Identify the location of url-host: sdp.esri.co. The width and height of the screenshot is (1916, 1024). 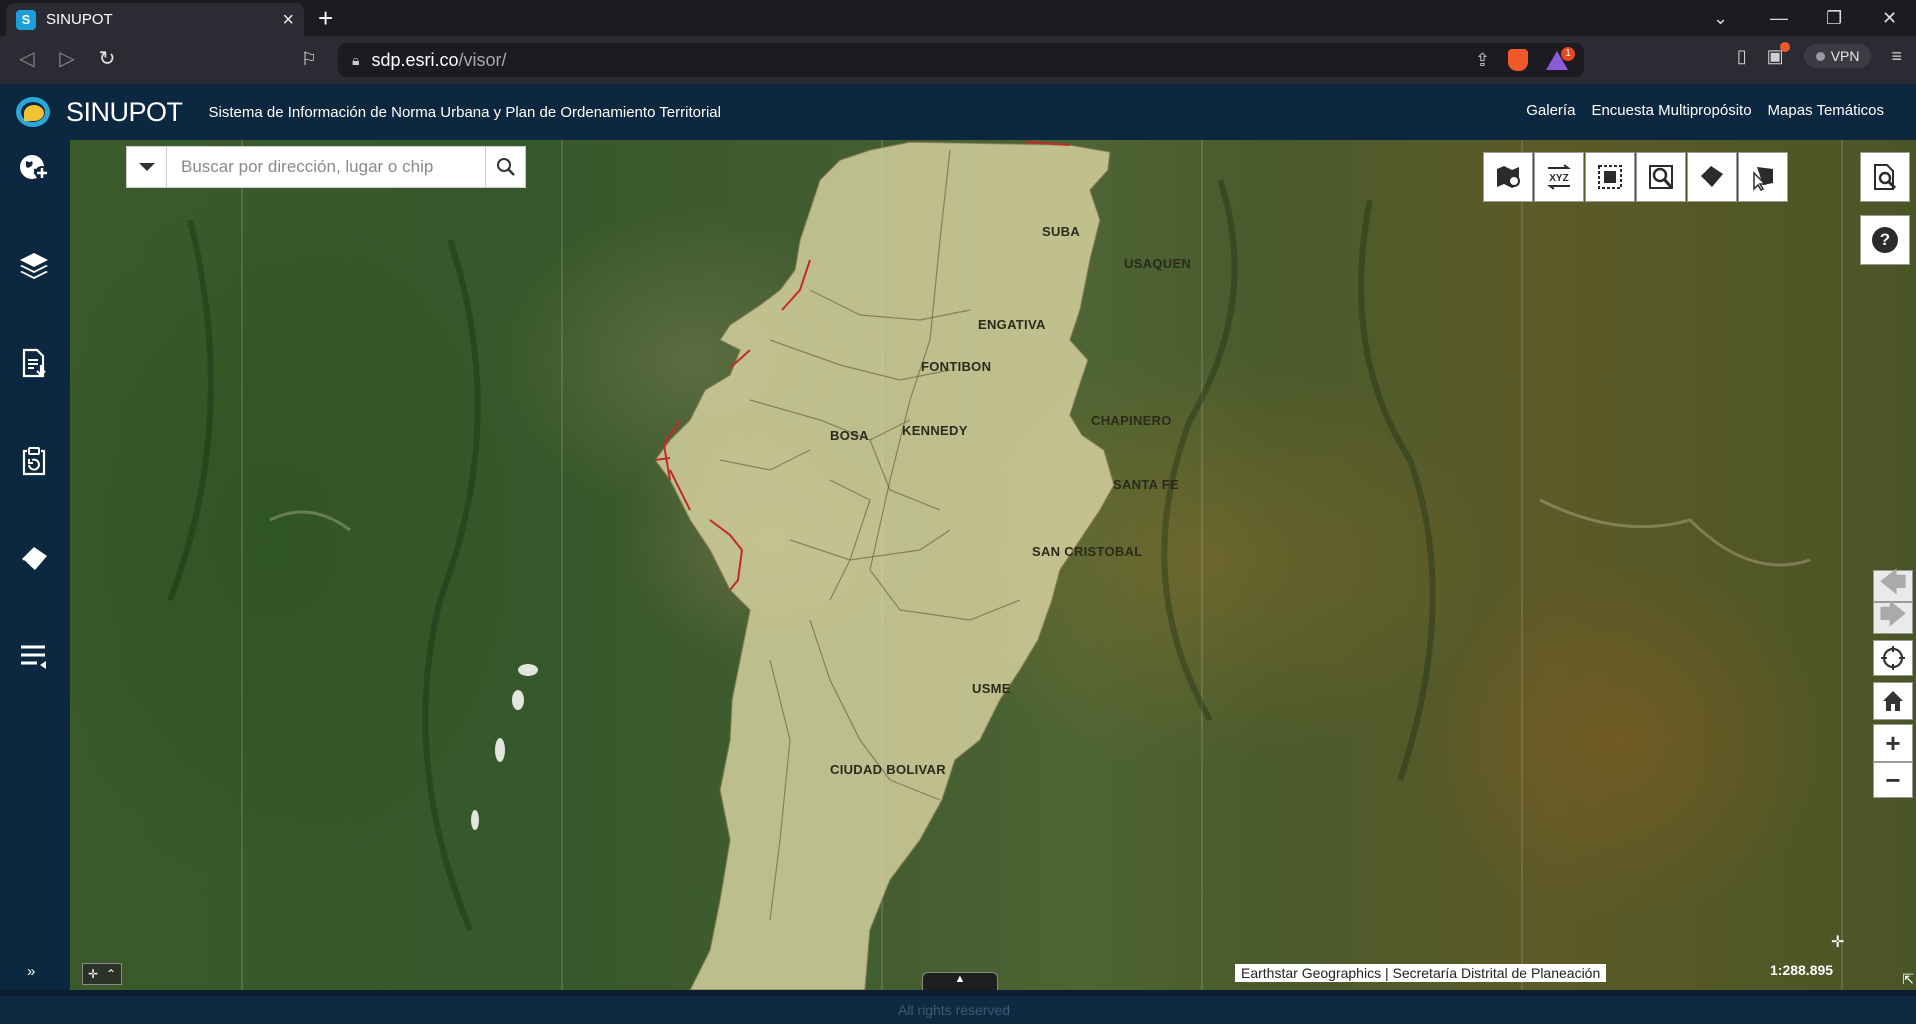
(415, 59).